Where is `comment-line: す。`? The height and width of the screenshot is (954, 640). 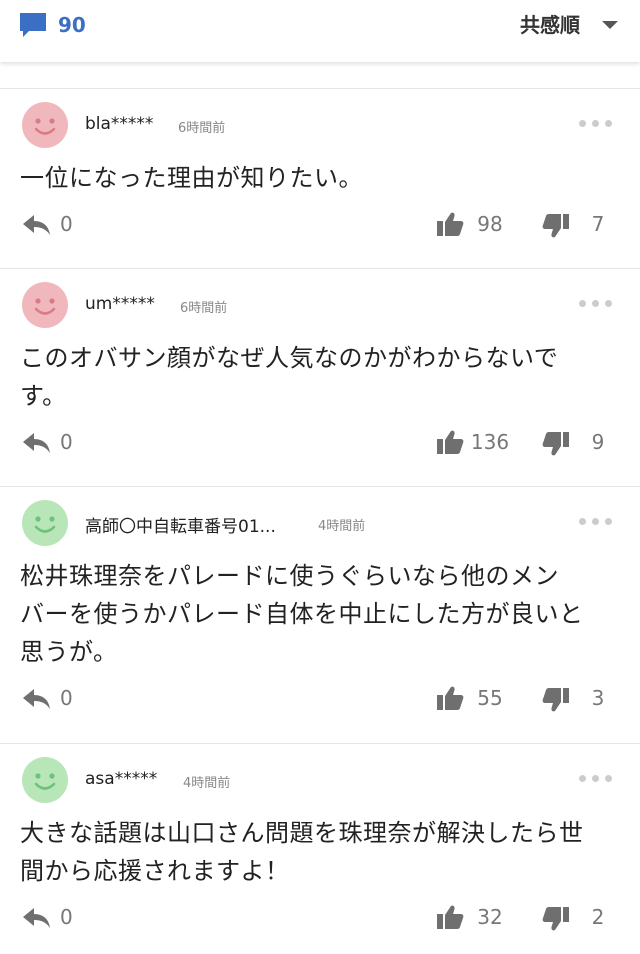 comment-line: す。 is located at coordinates (43, 396).